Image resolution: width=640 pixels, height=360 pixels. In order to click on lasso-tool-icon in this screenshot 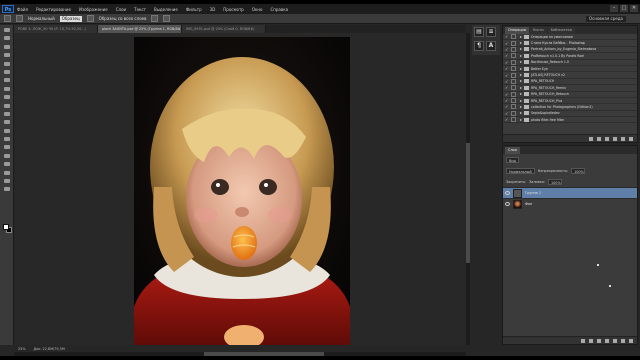, I will do `click(7, 47)`.